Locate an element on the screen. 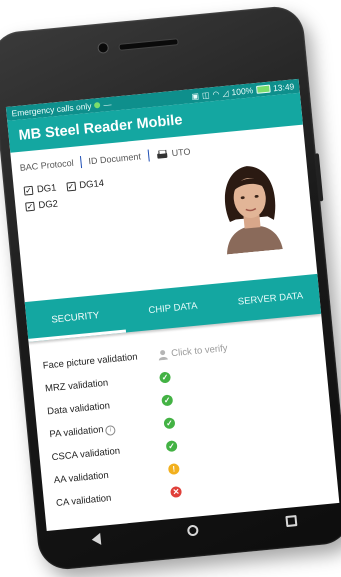 This screenshot has width=341, height=577. card-reader-icon is located at coordinates (161, 154).